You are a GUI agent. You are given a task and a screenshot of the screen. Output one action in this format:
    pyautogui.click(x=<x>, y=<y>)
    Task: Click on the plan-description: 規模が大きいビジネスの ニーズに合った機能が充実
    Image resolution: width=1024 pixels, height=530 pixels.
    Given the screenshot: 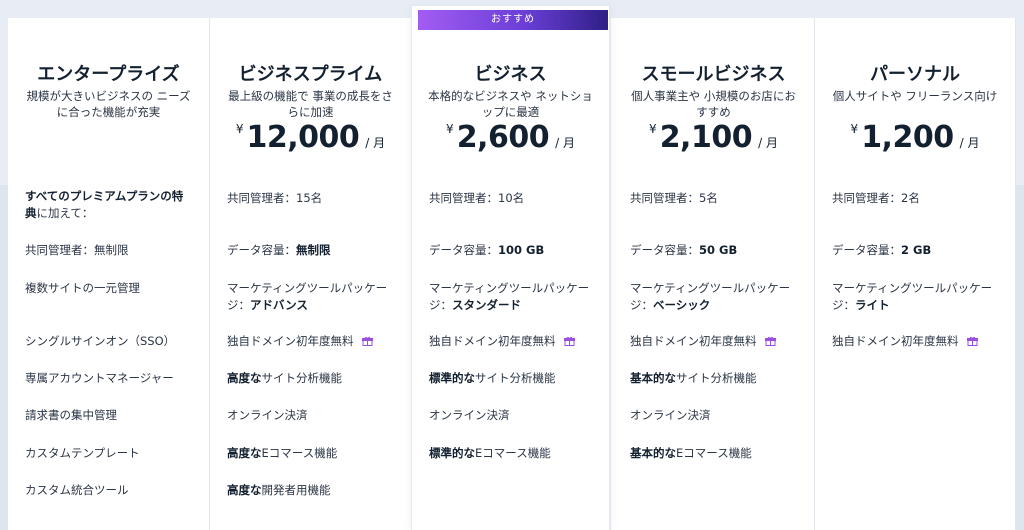 What is the action you would take?
    pyautogui.click(x=108, y=104)
    